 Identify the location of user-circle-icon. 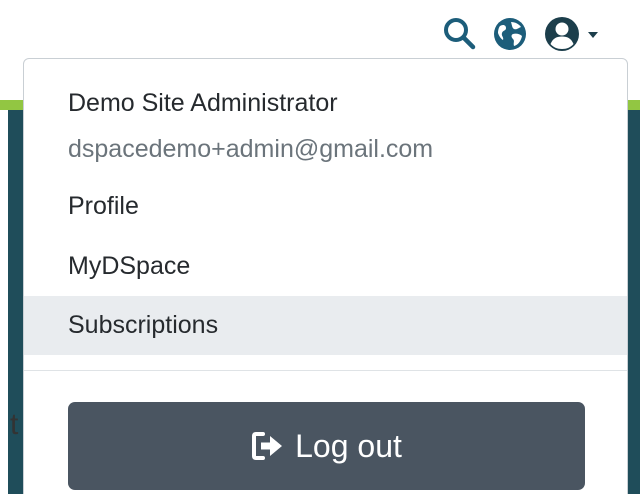
(562, 34).